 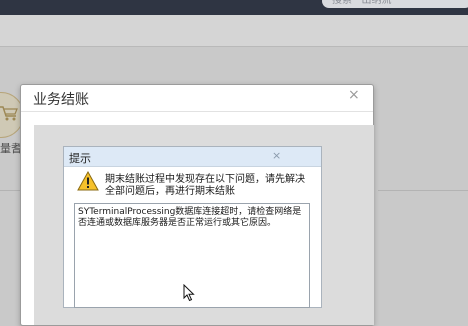 I want to click on prompt-titlebar: 提示 ×, so click(x=192, y=157).